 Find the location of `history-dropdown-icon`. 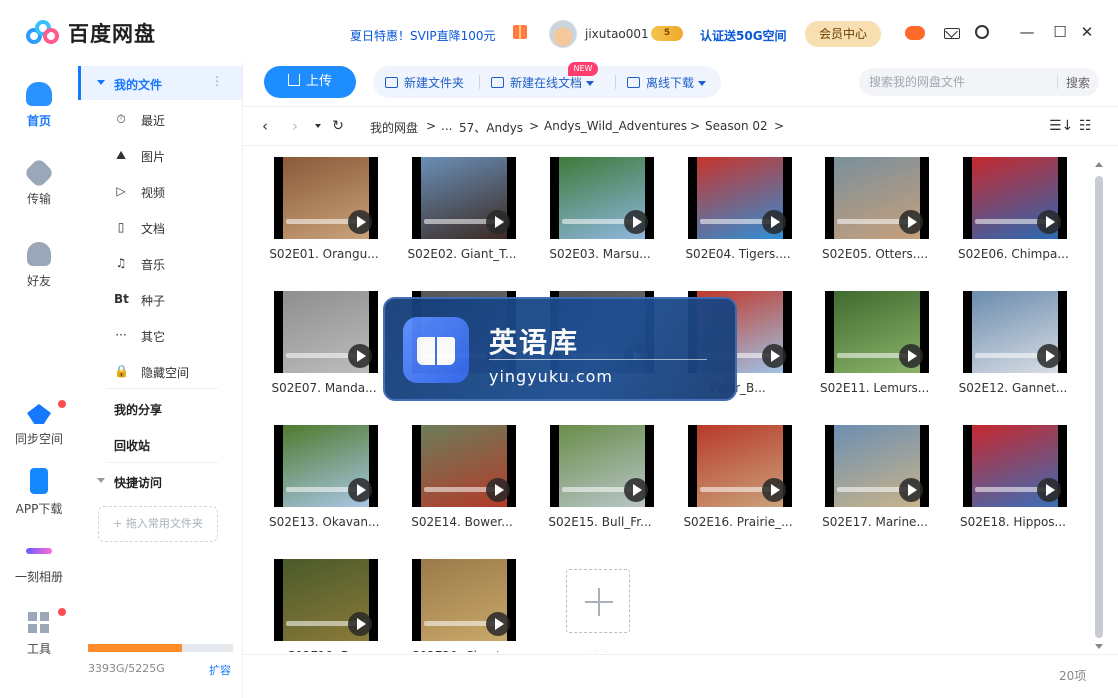

history-dropdown-icon is located at coordinates (318, 126).